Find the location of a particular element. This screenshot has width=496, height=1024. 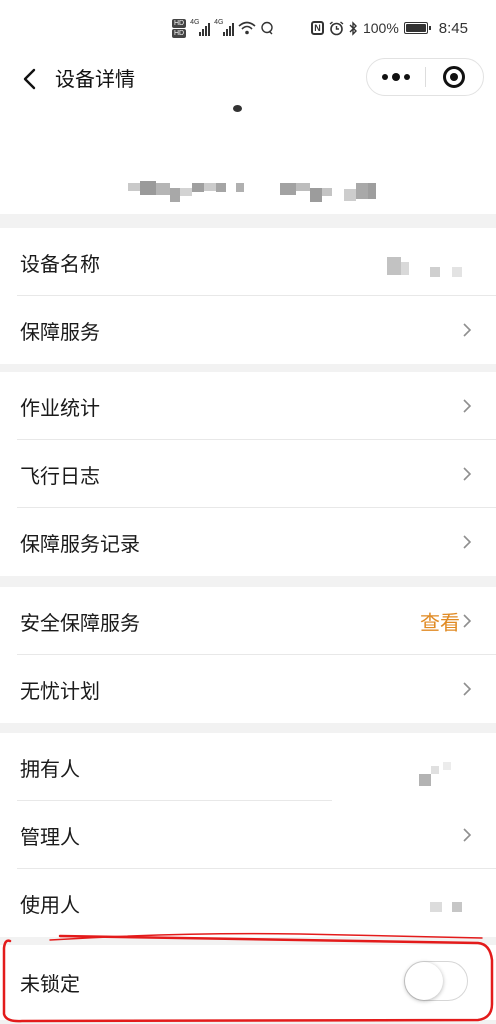

row-label: 安全保障服务 is located at coordinates (80, 622).